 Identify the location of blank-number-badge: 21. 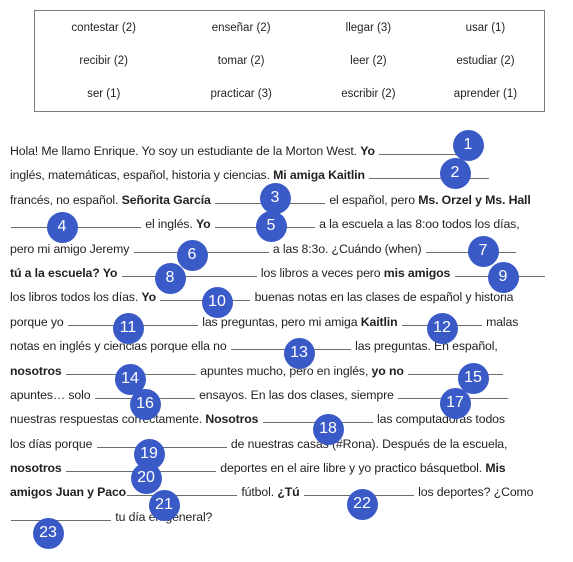
(164, 505).